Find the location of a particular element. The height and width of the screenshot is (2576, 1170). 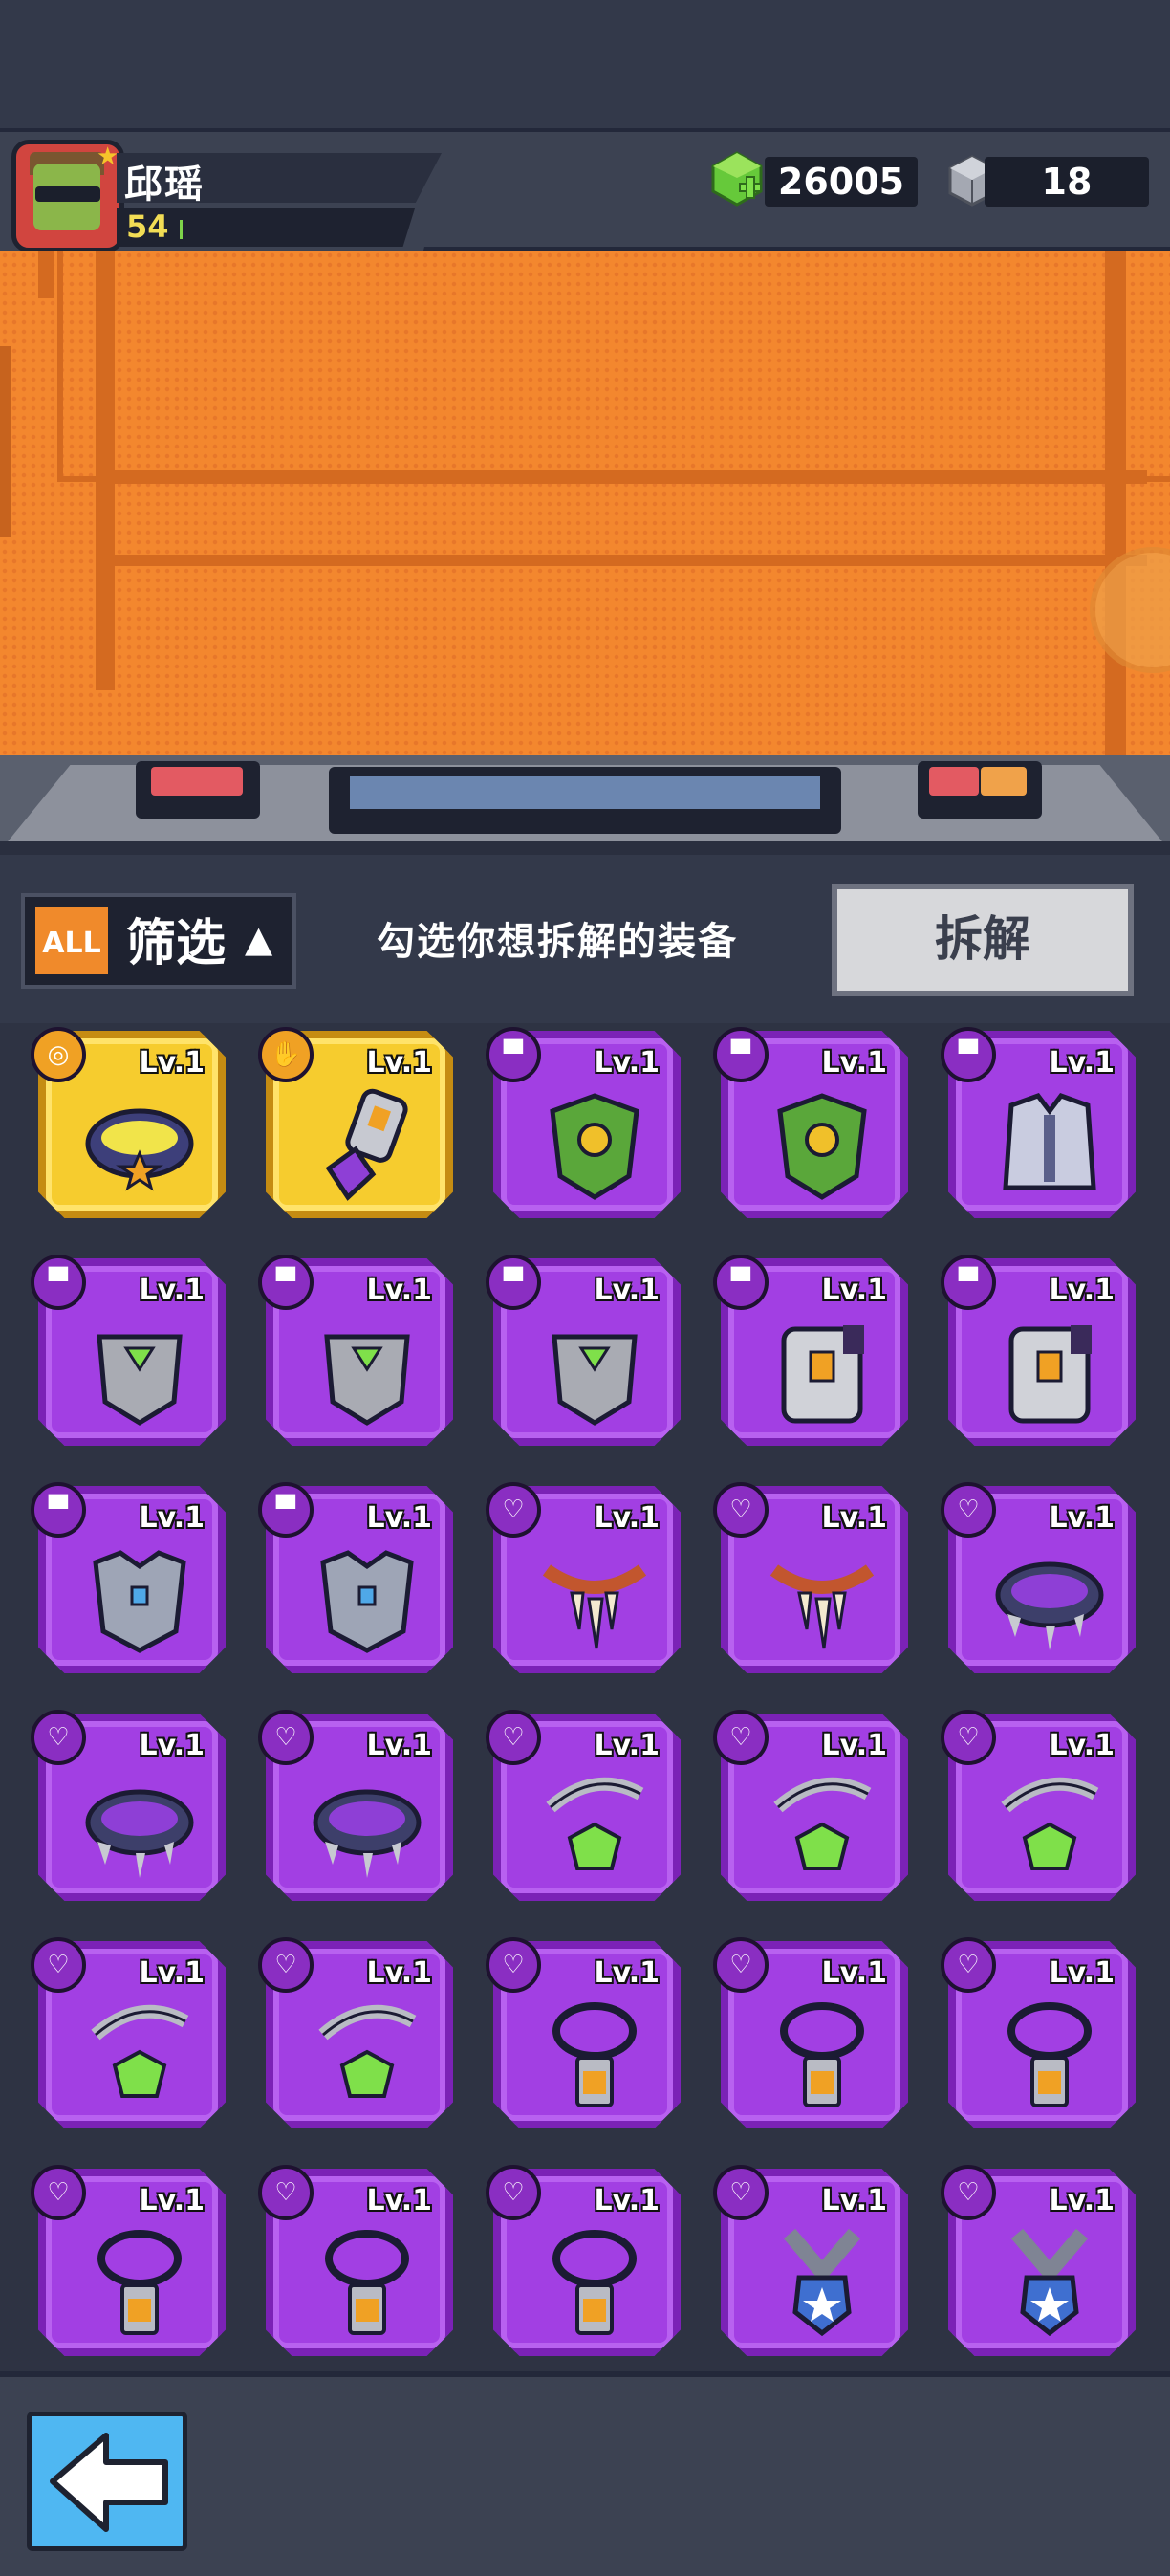

red-light is located at coordinates (197, 781).